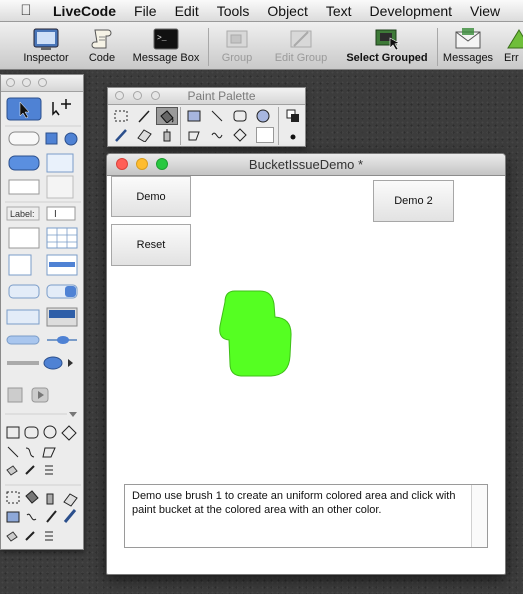 The height and width of the screenshot is (594, 523). What do you see at coordinates (24, 163) in the screenshot?
I see `default-button-tool-icon` at bounding box center [24, 163].